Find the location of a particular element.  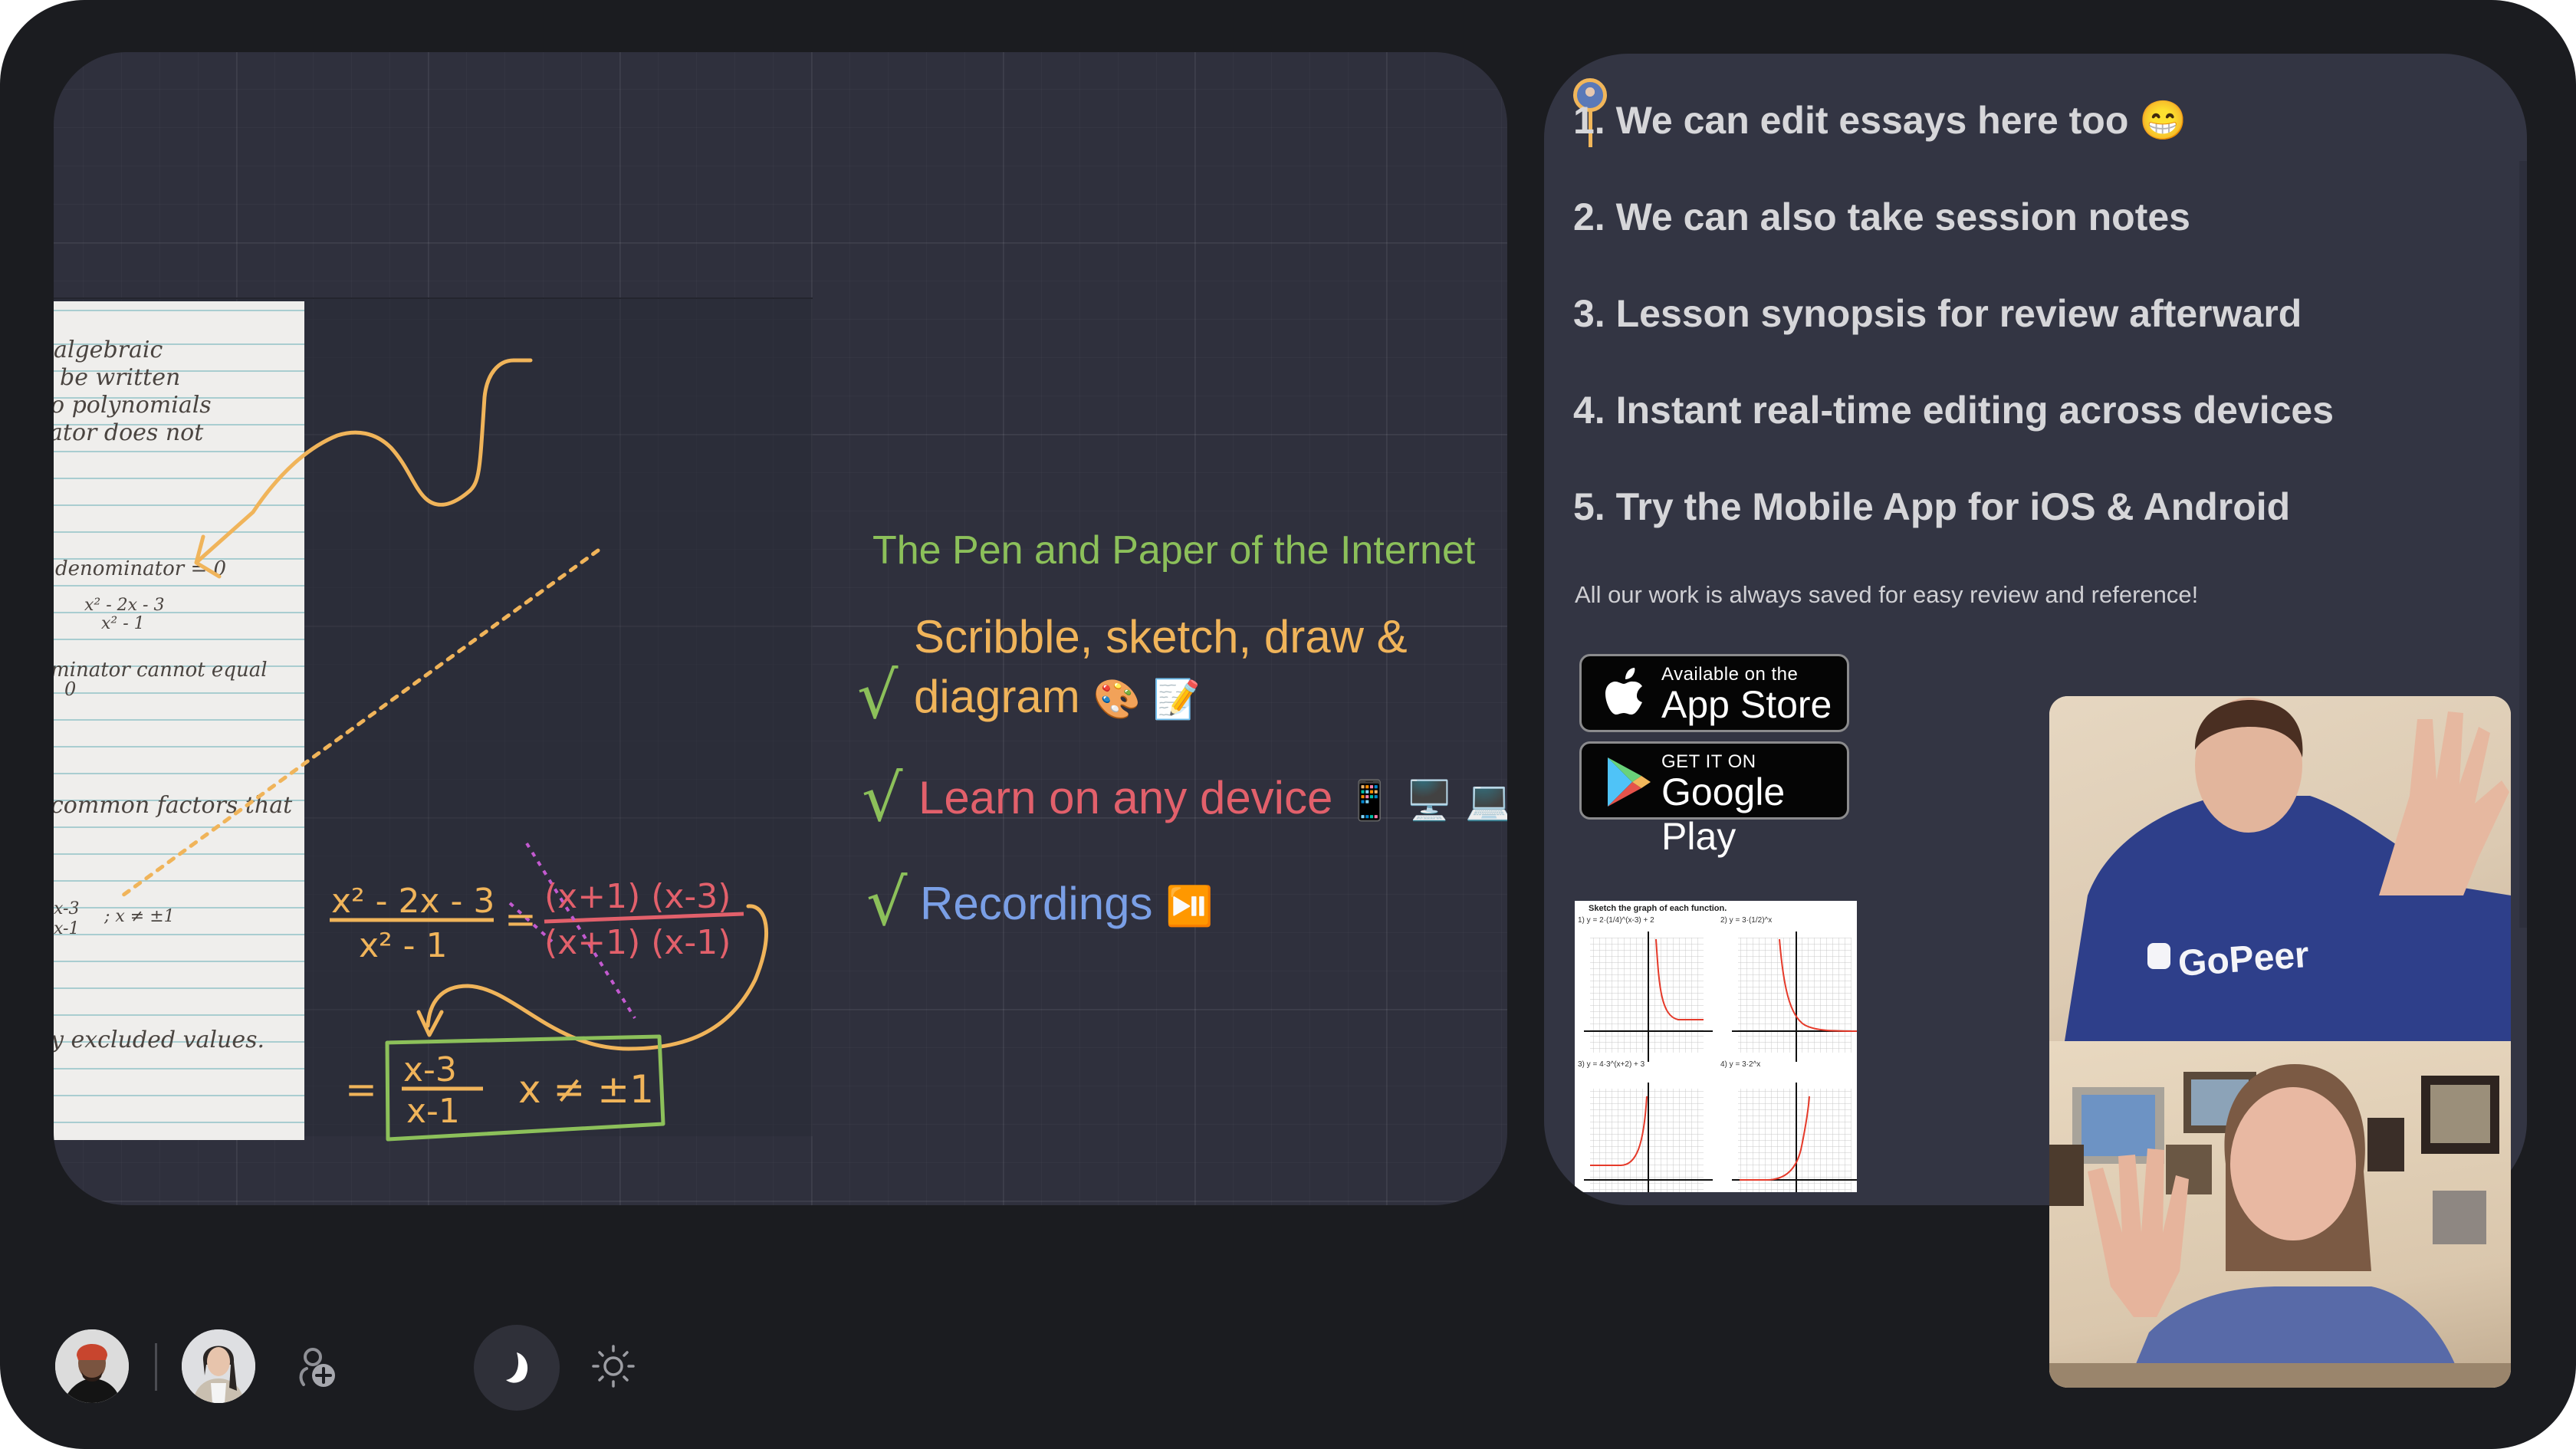

paper-note: algebraic is located at coordinates (108, 350).